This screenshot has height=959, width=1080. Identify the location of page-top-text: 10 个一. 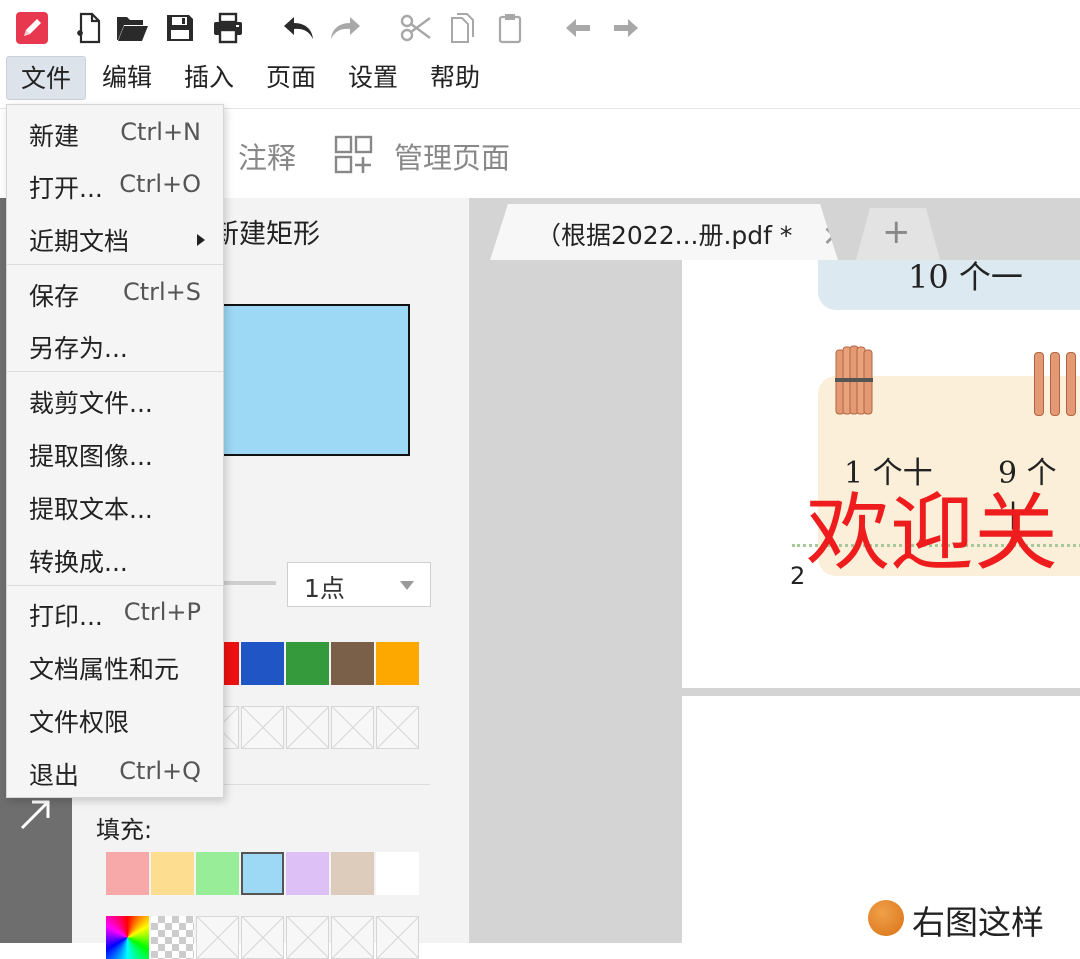
(965, 278).